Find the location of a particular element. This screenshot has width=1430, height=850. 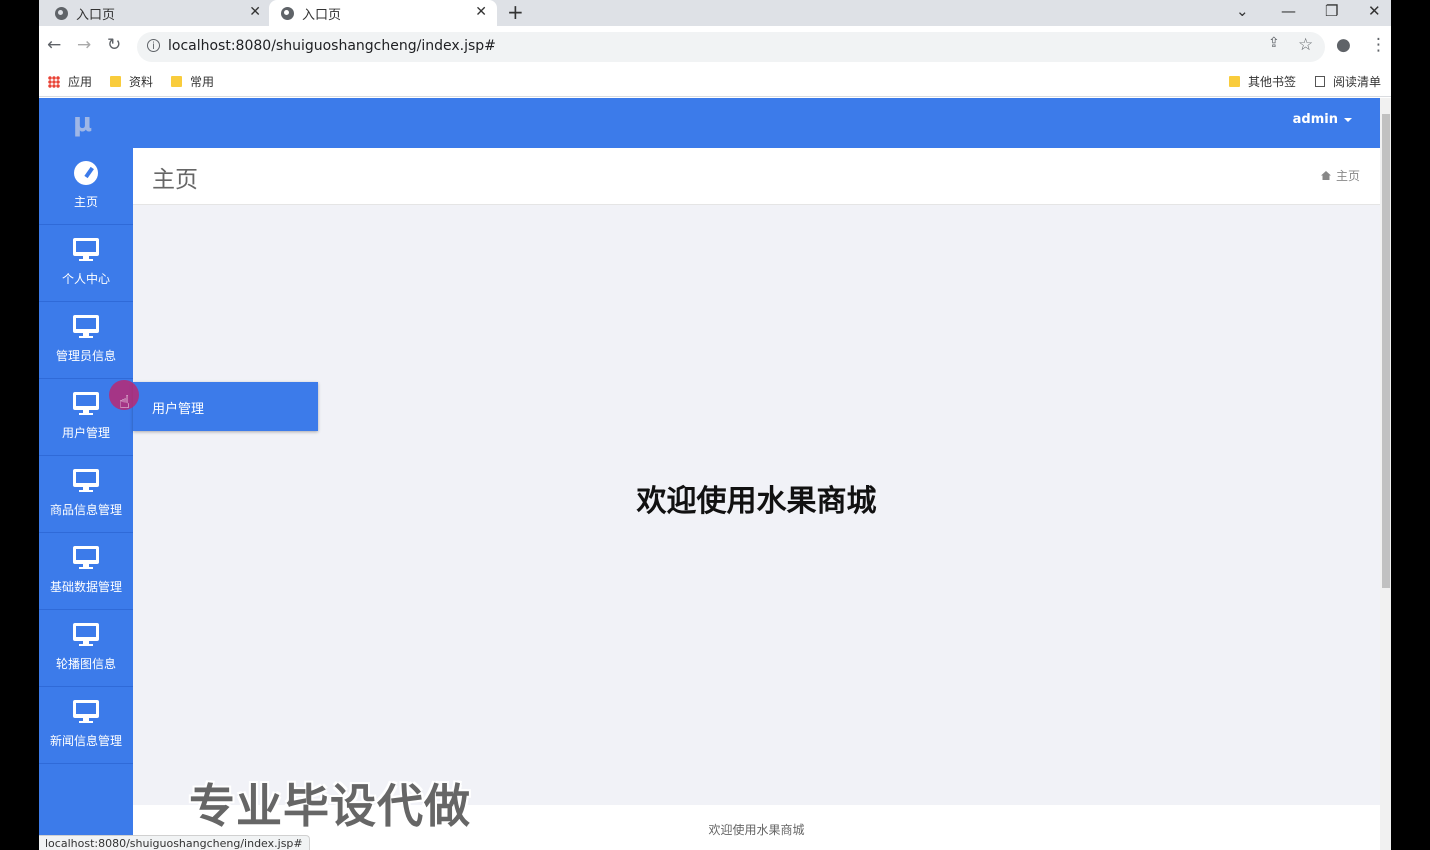

bookmark-label: 资料 is located at coordinates (141, 82).